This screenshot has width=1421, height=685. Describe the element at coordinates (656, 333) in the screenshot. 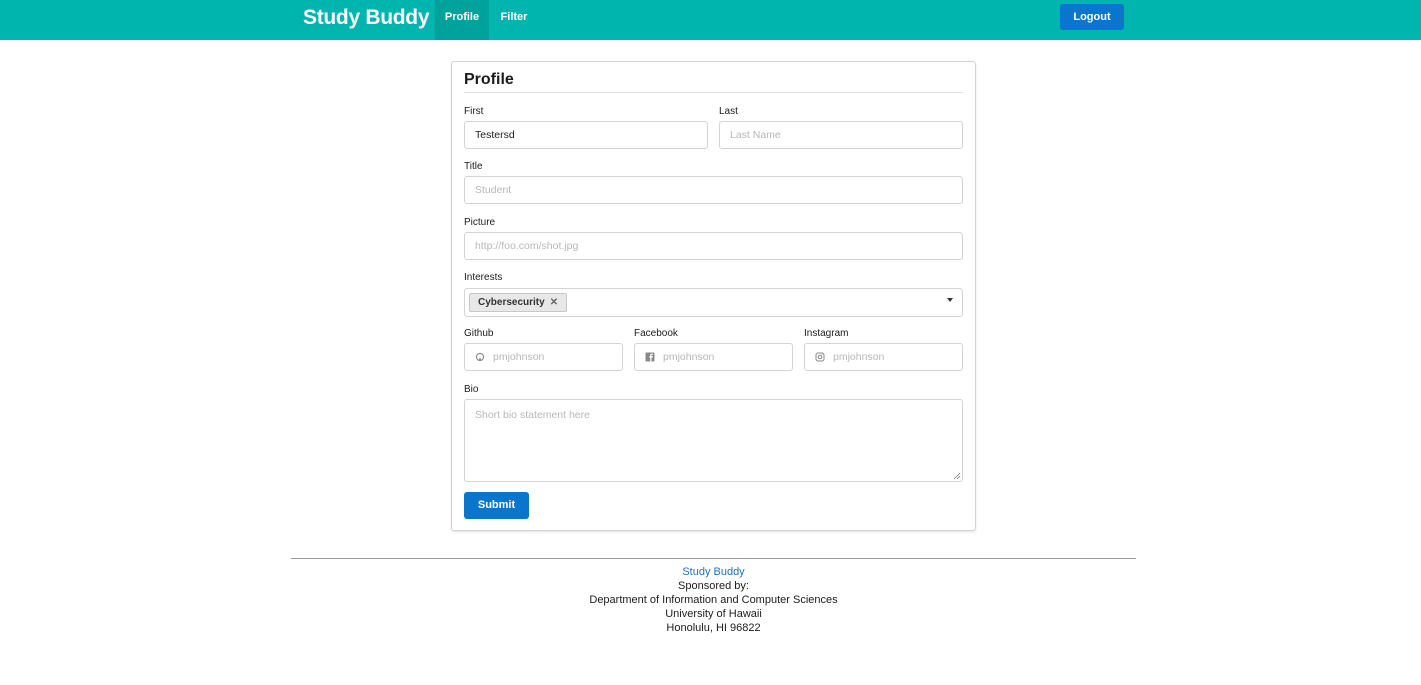

I see `facebook-label: Facebook` at that location.